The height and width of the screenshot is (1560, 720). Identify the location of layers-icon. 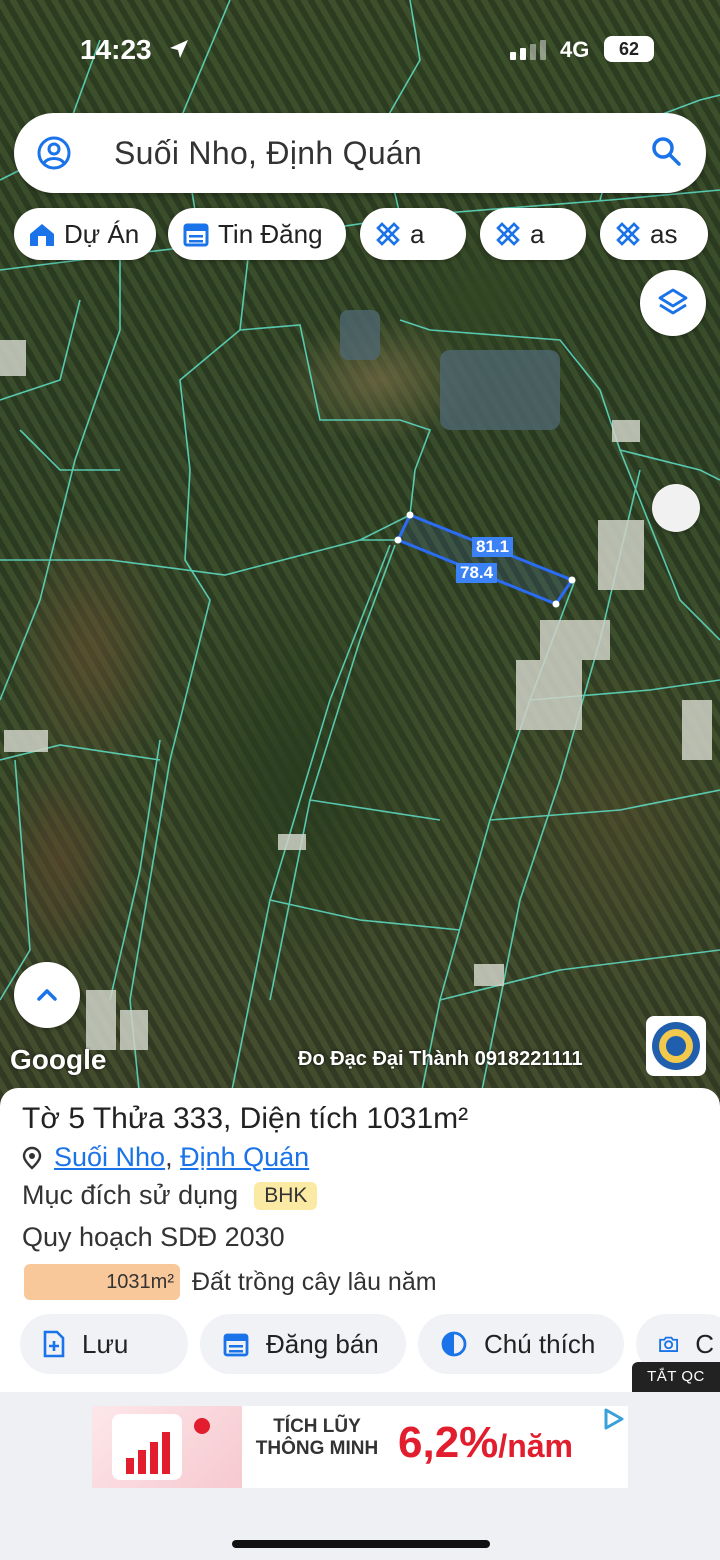
(673, 301).